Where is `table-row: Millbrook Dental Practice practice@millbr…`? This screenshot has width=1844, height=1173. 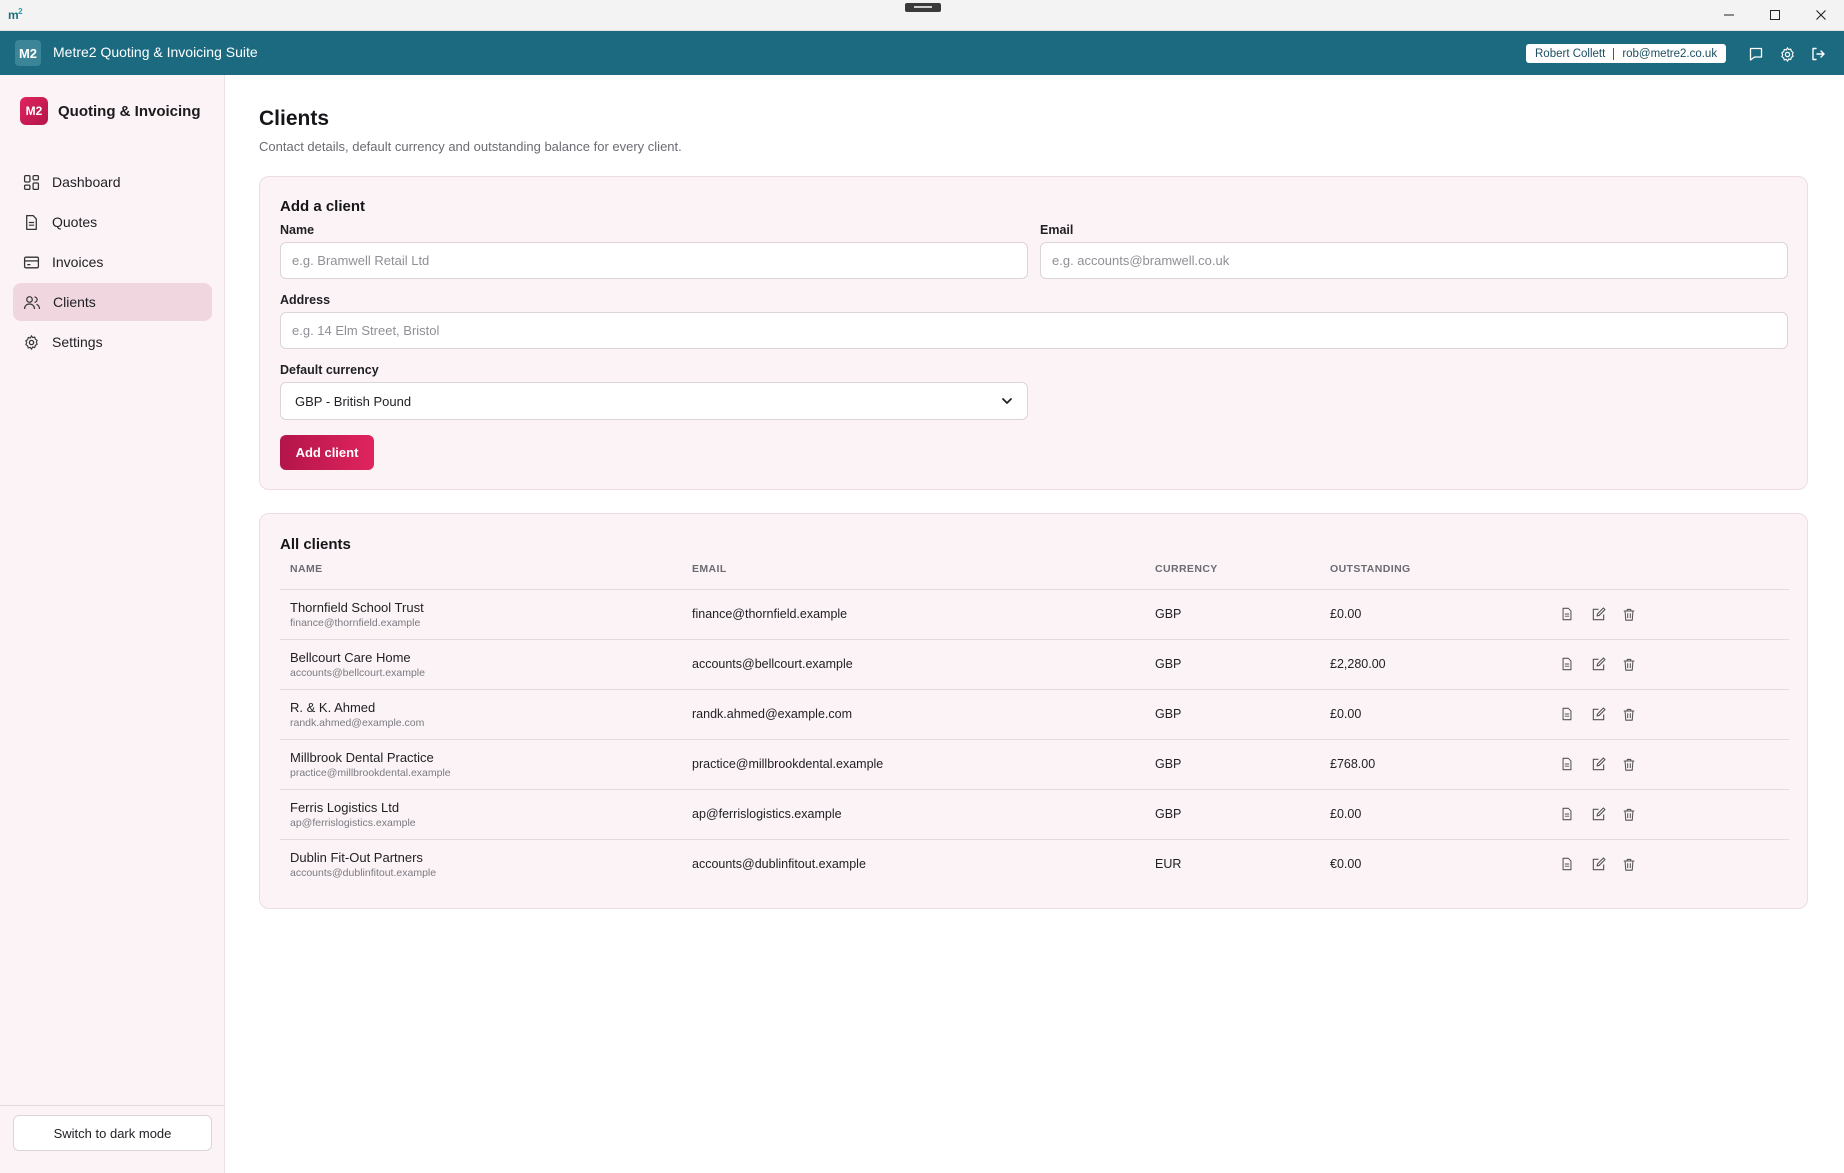 table-row: Millbrook Dental Practice practice@millbr… is located at coordinates (1034, 764).